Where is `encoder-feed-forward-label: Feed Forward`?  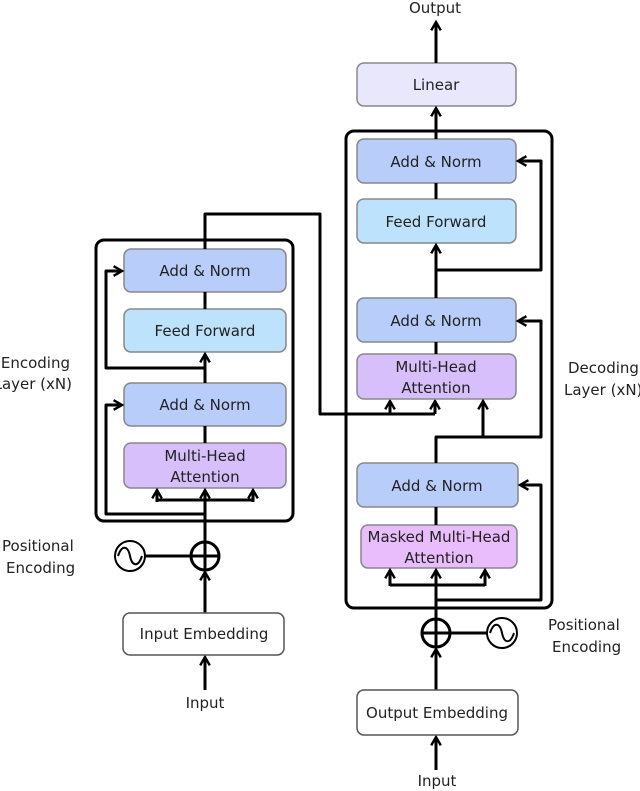 encoder-feed-forward-label: Feed Forward is located at coordinates (205, 331).